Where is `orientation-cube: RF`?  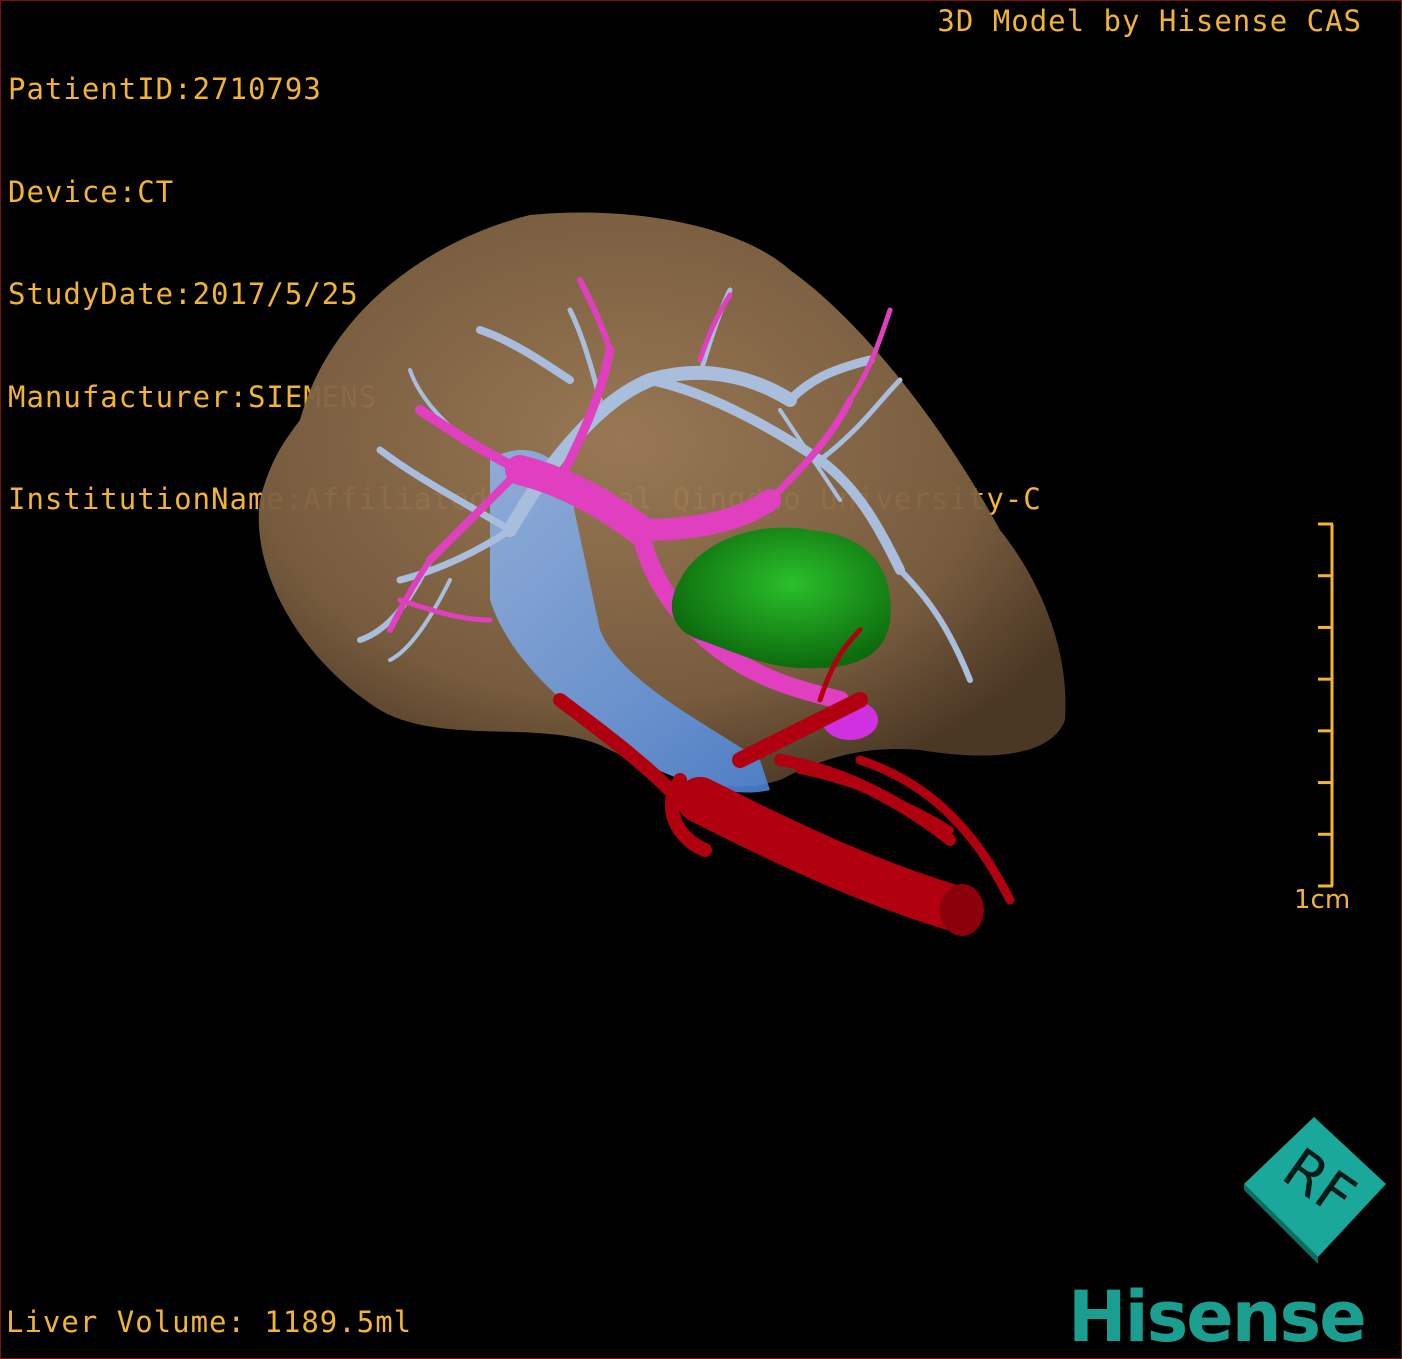 orientation-cube: RF is located at coordinates (1316, 1192).